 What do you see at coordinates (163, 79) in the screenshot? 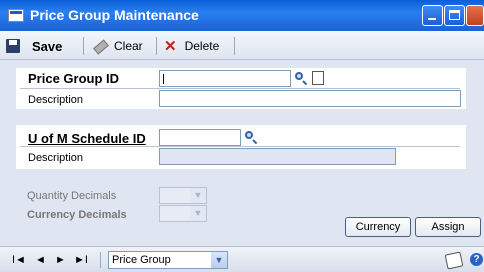
I see `text-cursor` at bounding box center [163, 79].